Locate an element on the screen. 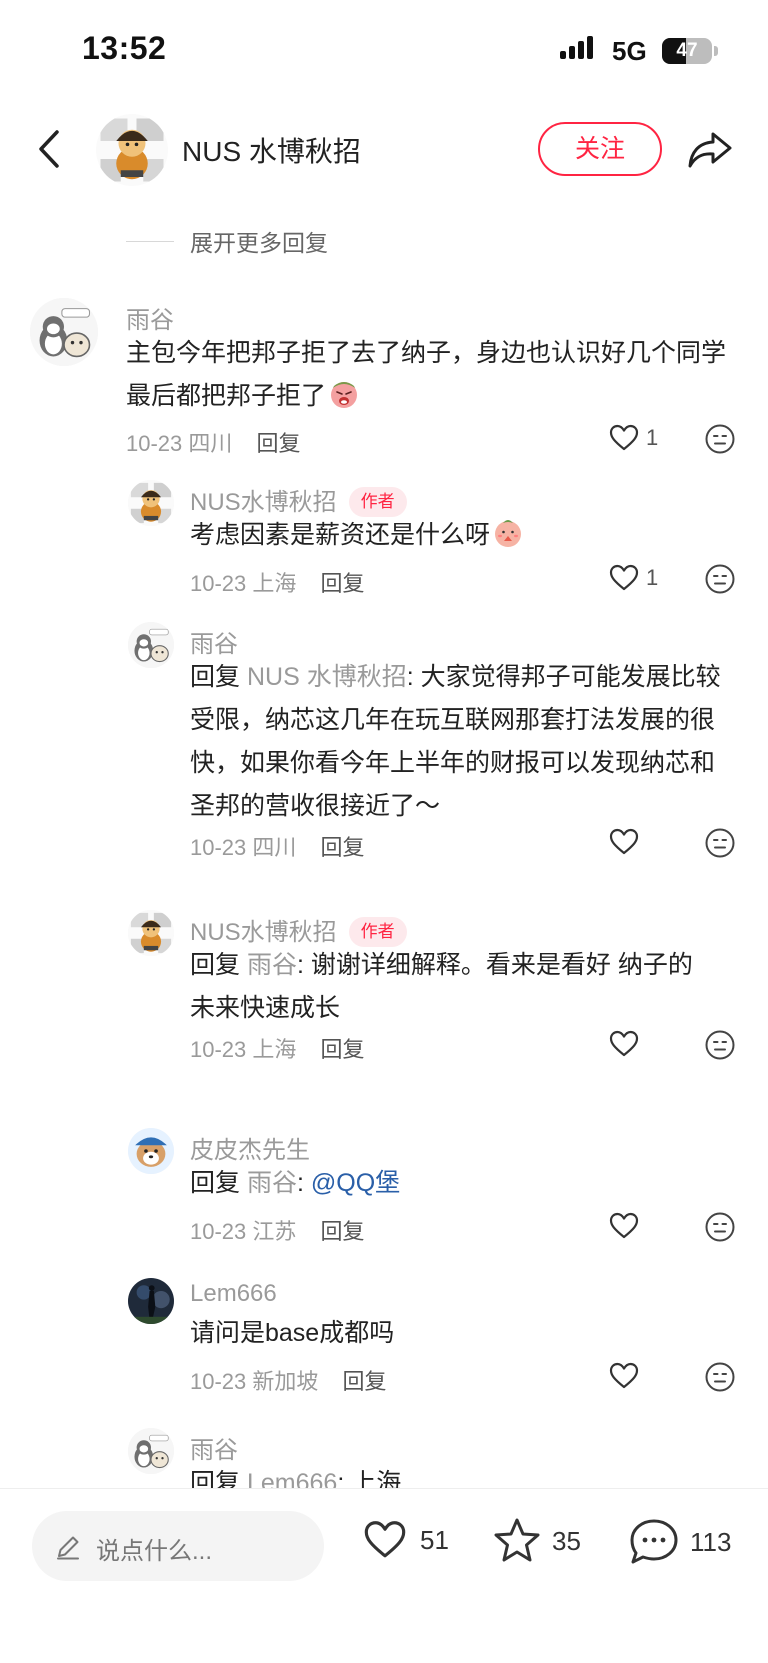 The image size is (768, 1663). reply-target: Lem666 is located at coordinates (292, 1478).